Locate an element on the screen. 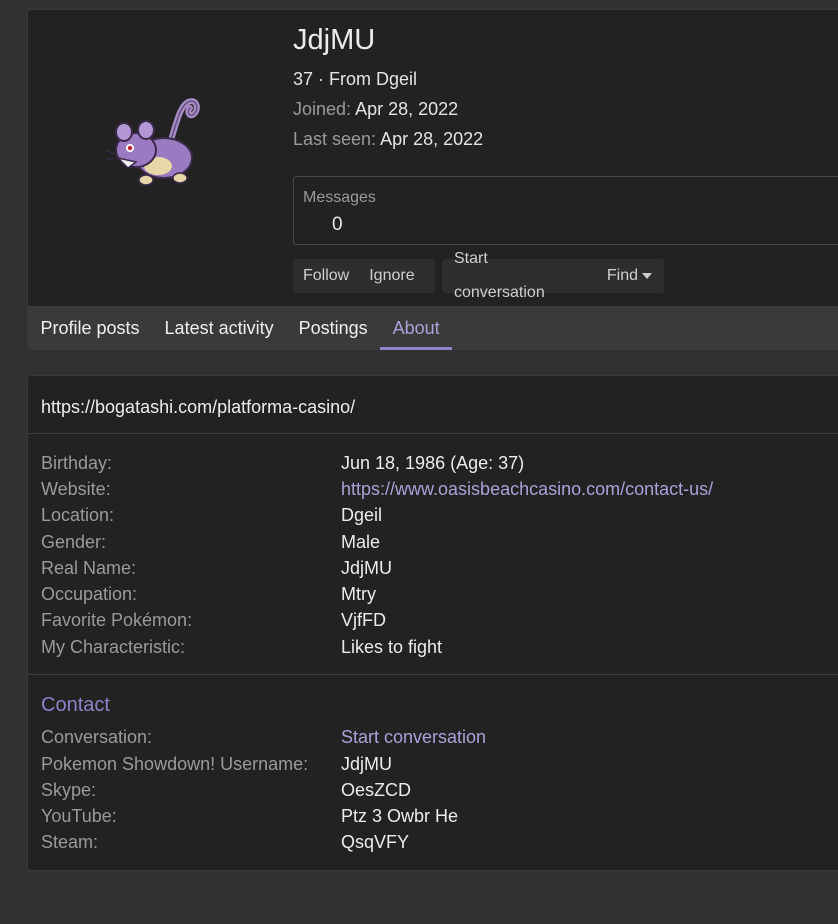 This screenshot has height=924, width=838. field-birthday: Birthday: Jun 18, 1986 (Age: 37) is located at coordinates (439, 466).